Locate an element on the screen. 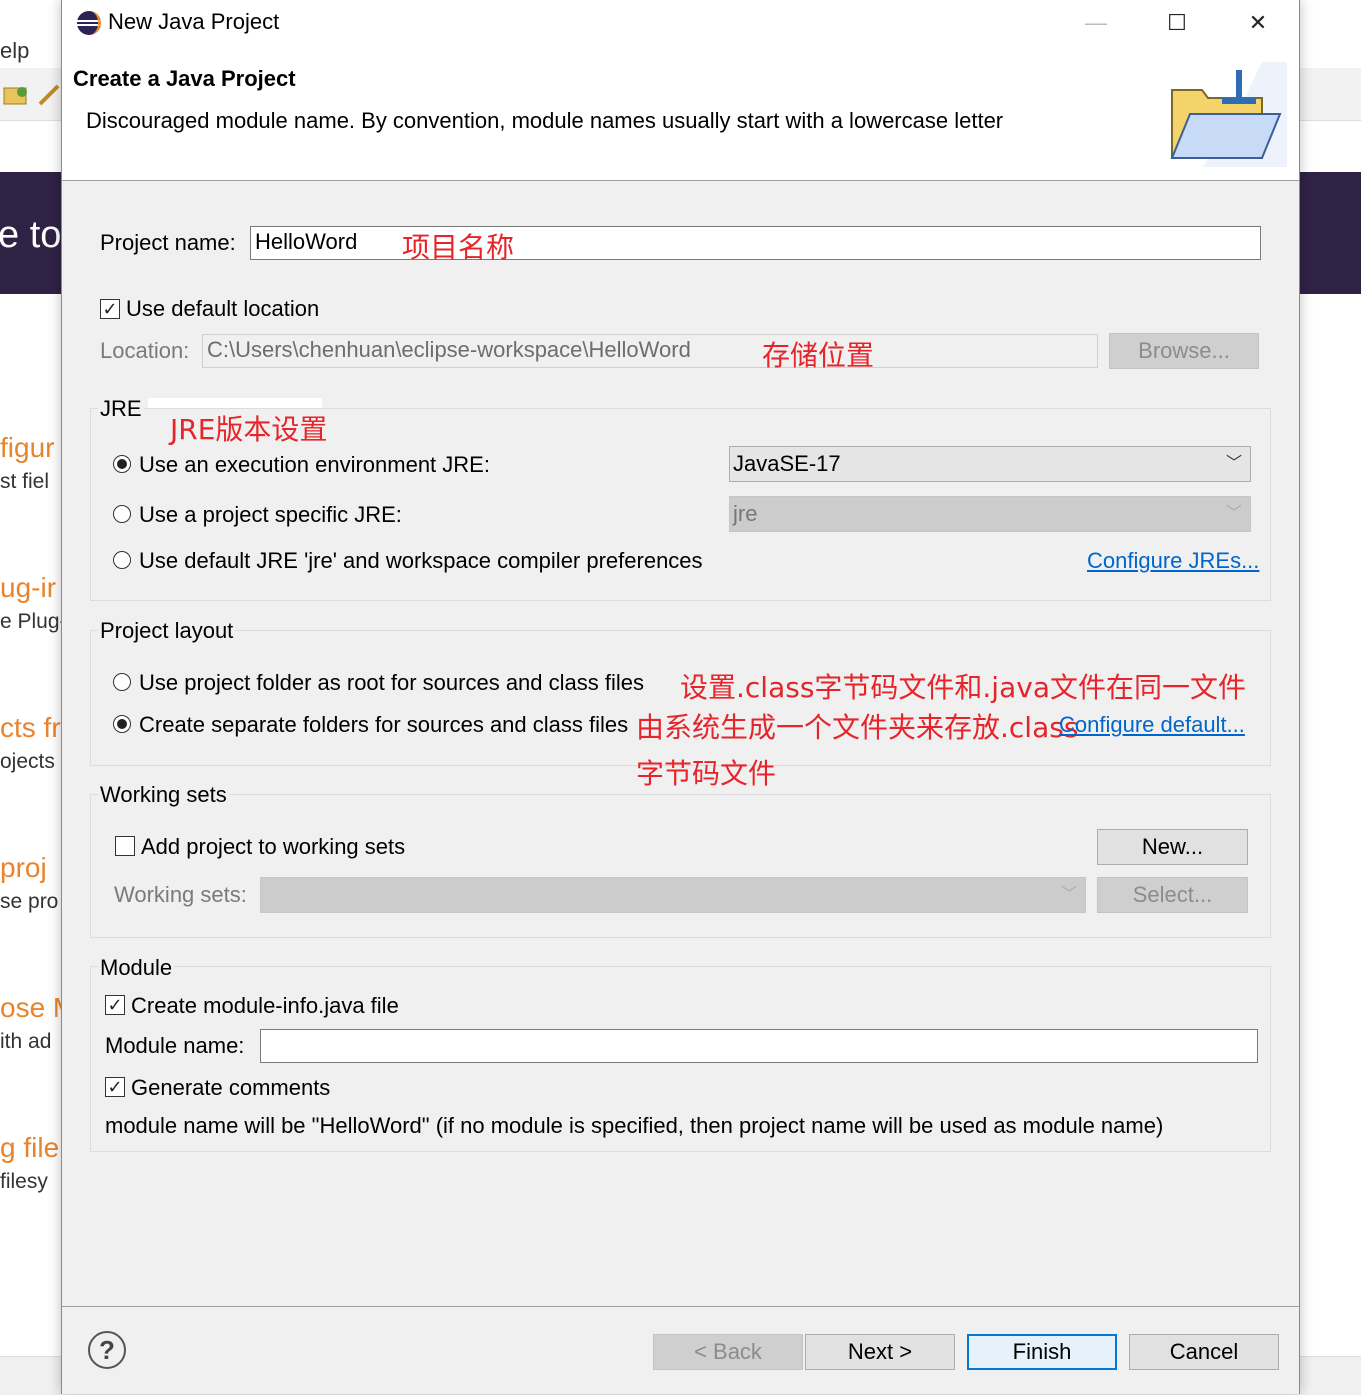  close-button: ✕ is located at coordinates (1258, 23).